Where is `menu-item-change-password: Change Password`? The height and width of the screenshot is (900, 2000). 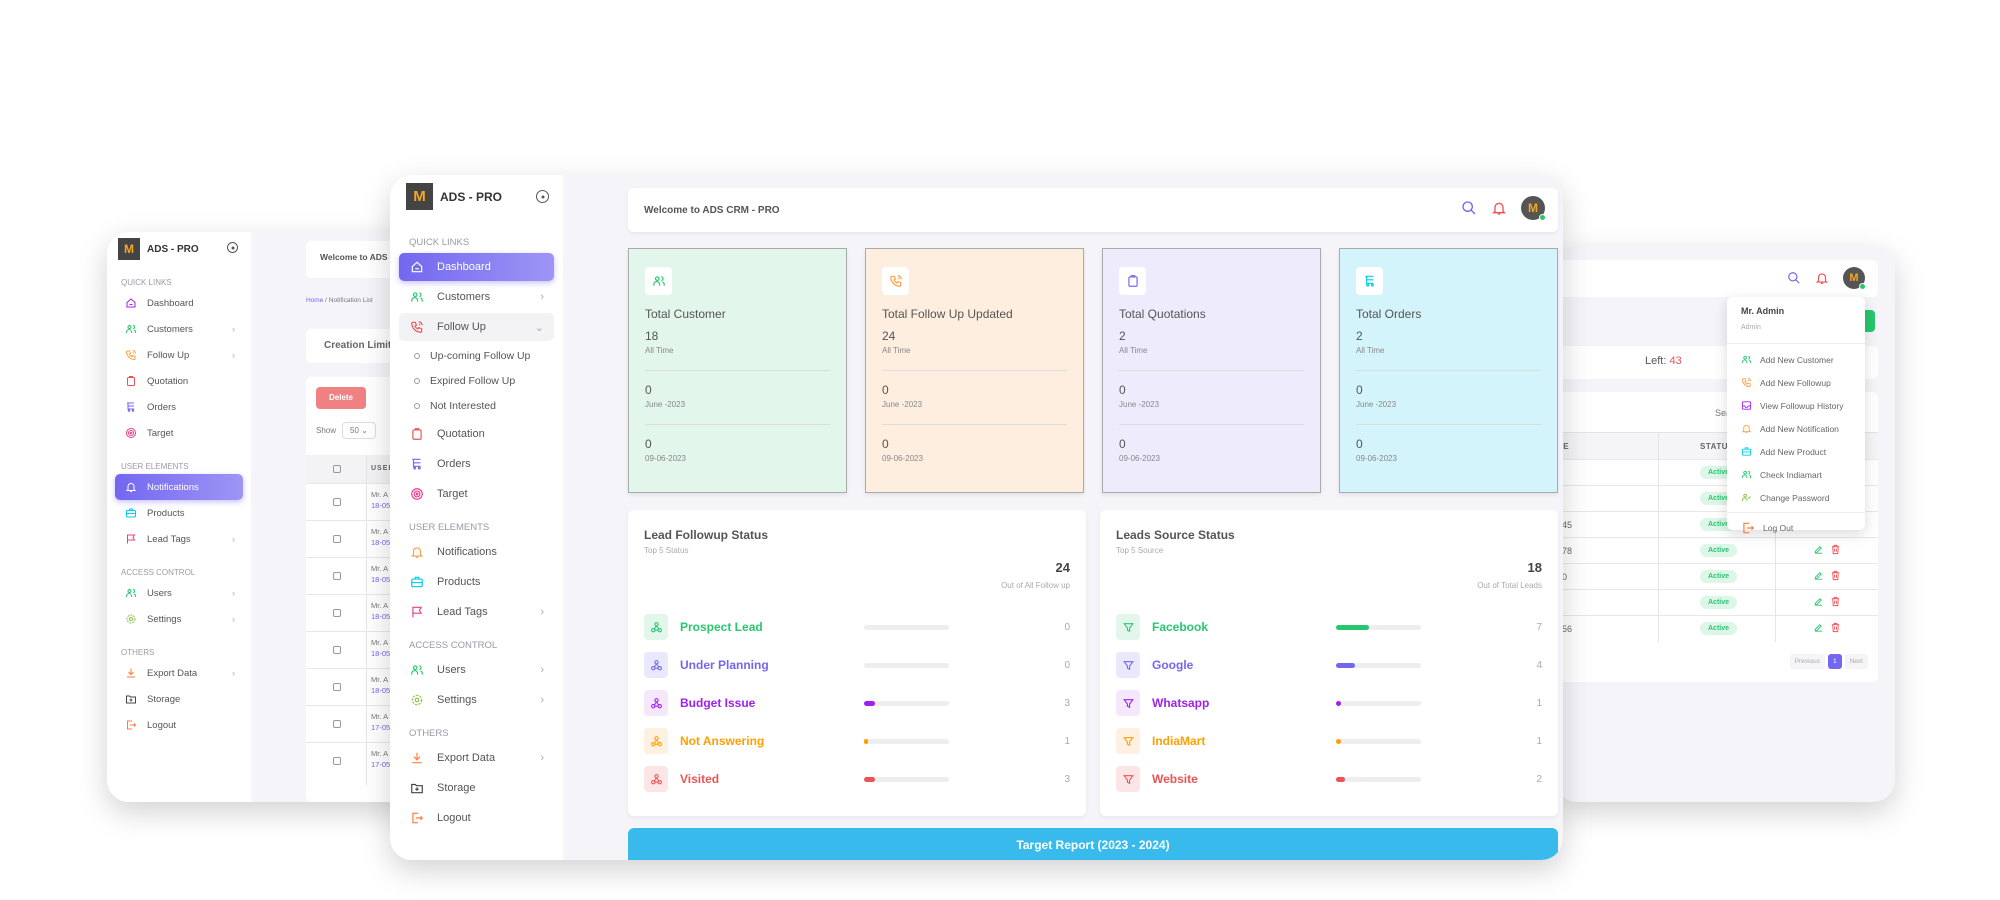 menu-item-change-password: Change Password is located at coordinates (1796, 497).